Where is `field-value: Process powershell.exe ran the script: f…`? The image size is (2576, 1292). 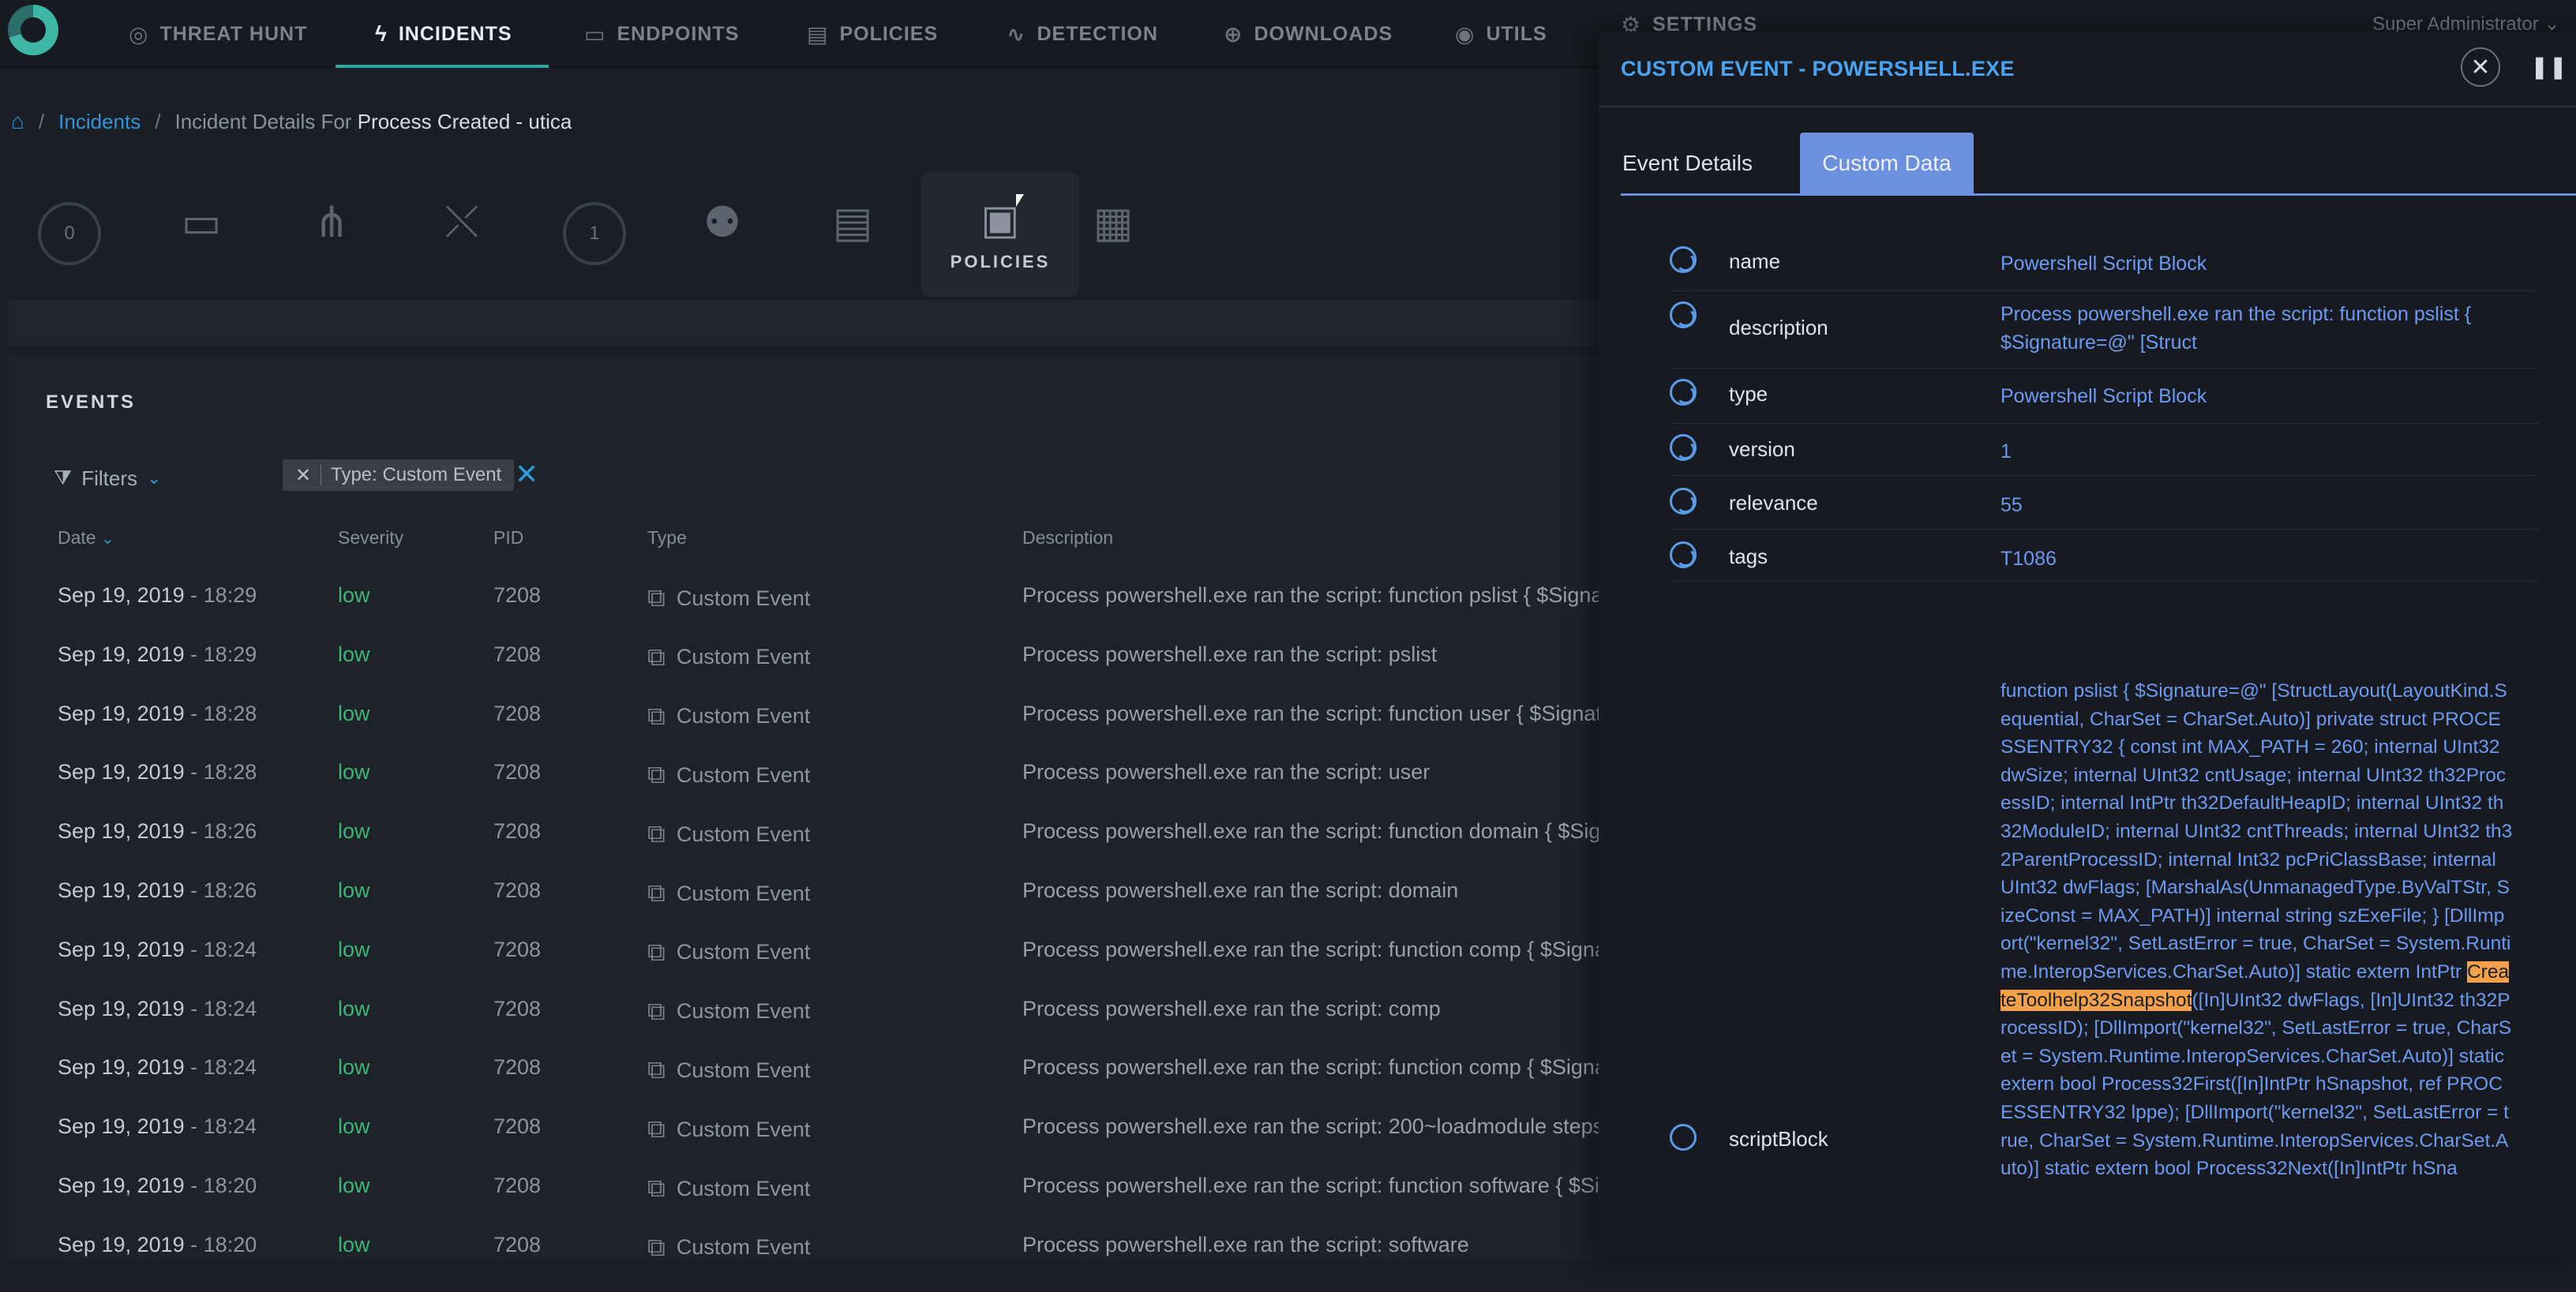
field-value: Process powershell.exe ran the script: f… is located at coordinates (2236, 328).